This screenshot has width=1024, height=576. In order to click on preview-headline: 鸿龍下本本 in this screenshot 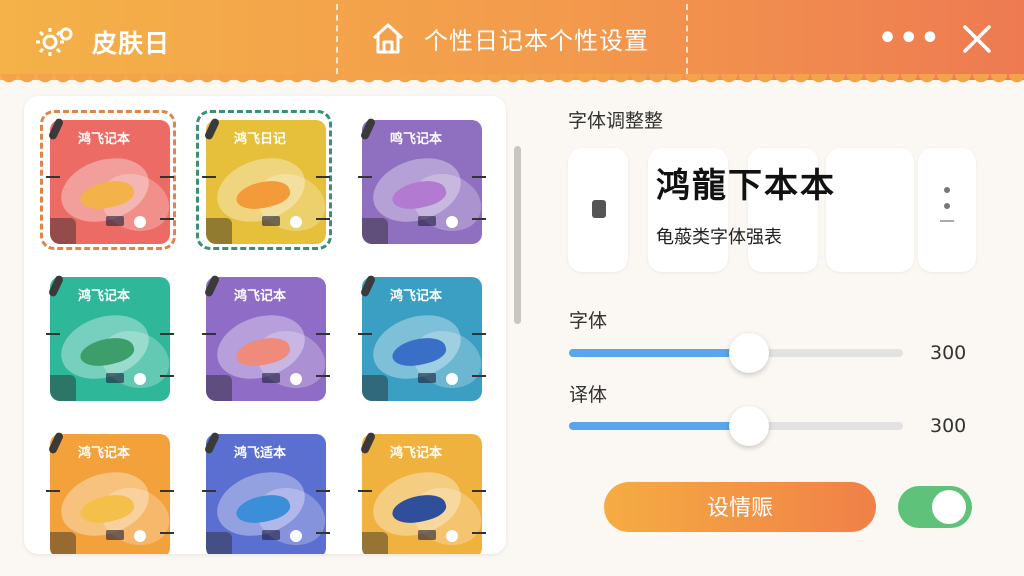, I will do `click(746, 186)`.